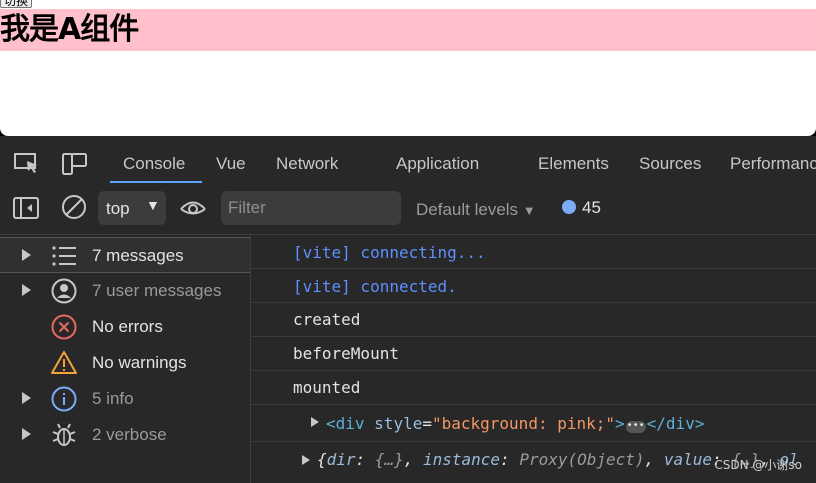  What do you see at coordinates (64, 291) in the screenshot?
I see `user-icon` at bounding box center [64, 291].